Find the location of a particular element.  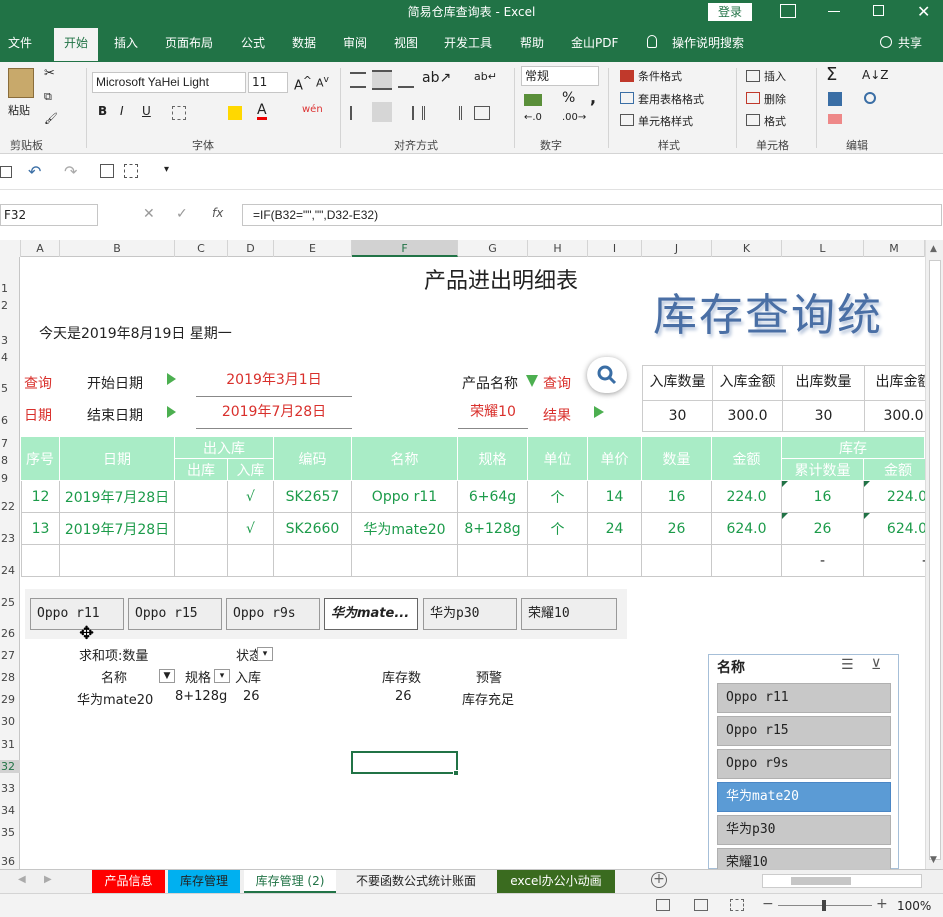

row-header: 23 is located at coordinates (10, 538).